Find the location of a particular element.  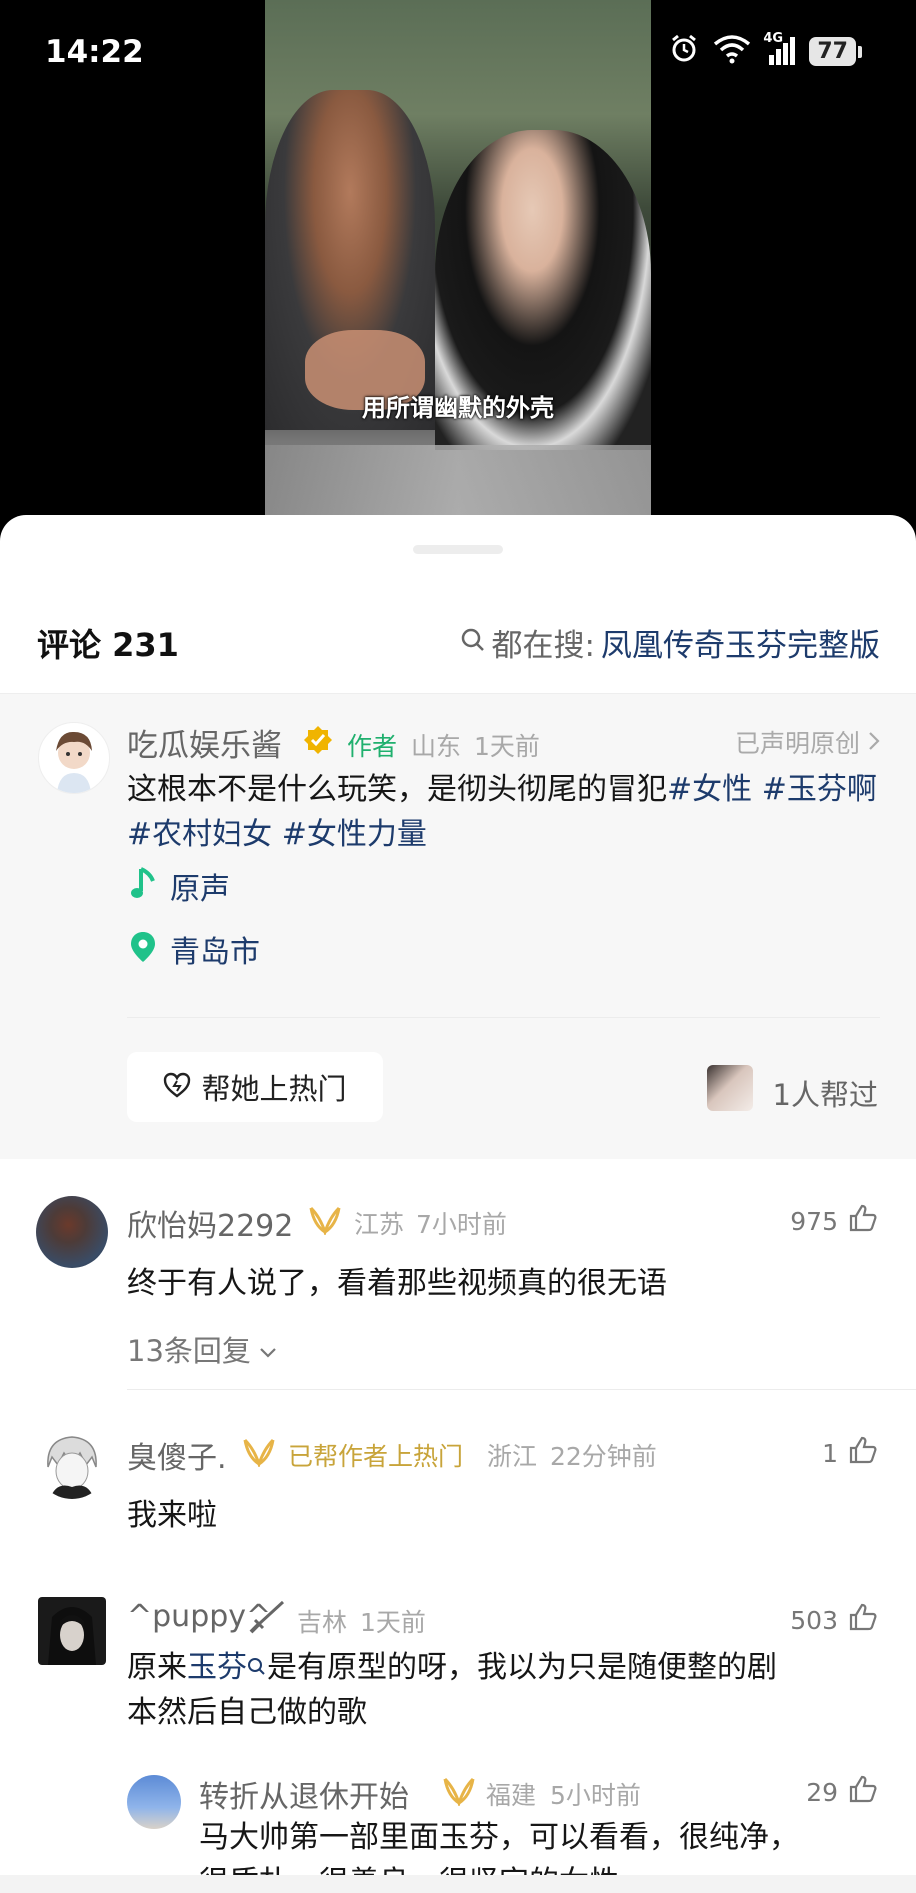

author-divider is located at coordinates (503, 1017).